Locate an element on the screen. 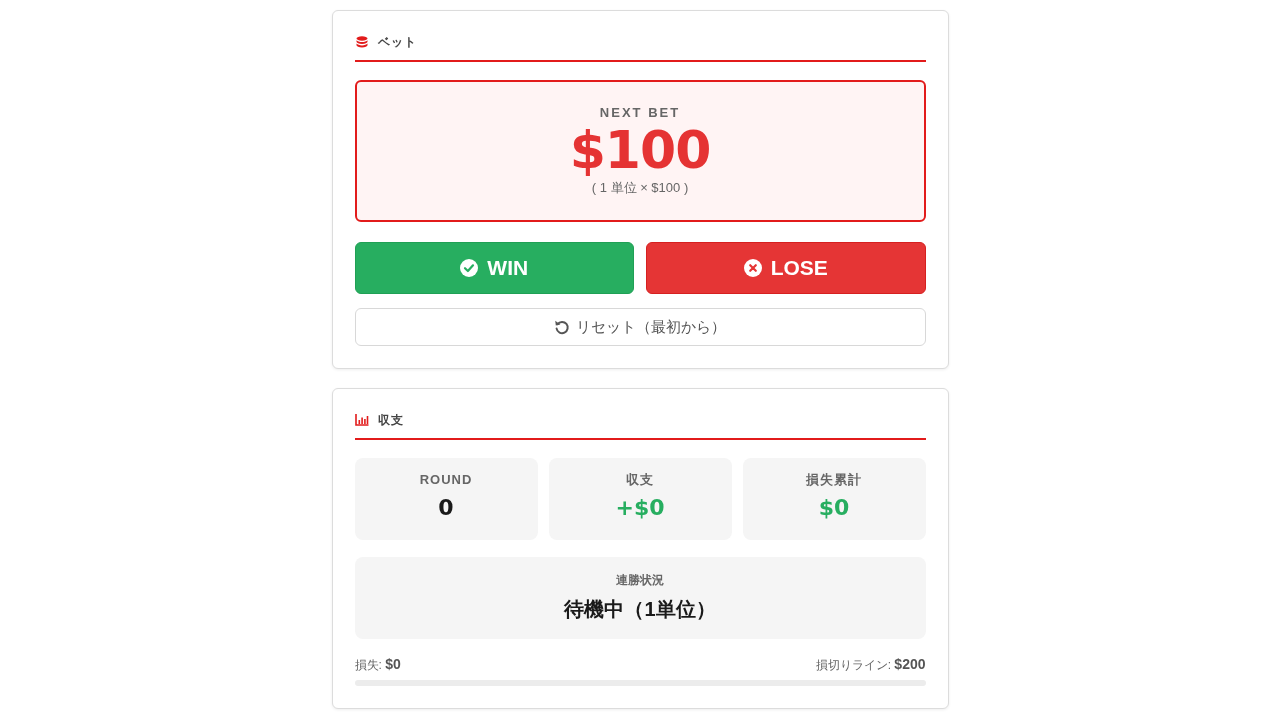 Image resolution: width=1280 pixels, height=720 pixels. stat-label: 収支 is located at coordinates (640, 480).